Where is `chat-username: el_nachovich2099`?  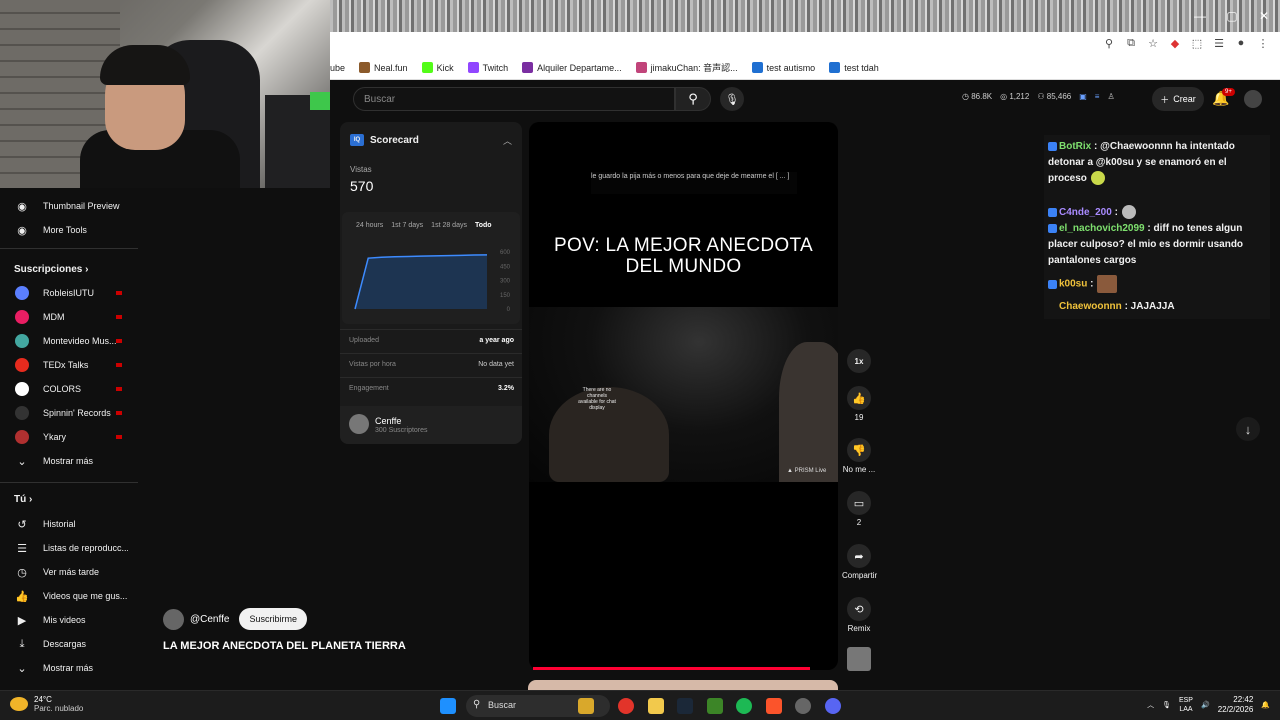
chat-username: el_nachovich2099 is located at coordinates (1102, 228).